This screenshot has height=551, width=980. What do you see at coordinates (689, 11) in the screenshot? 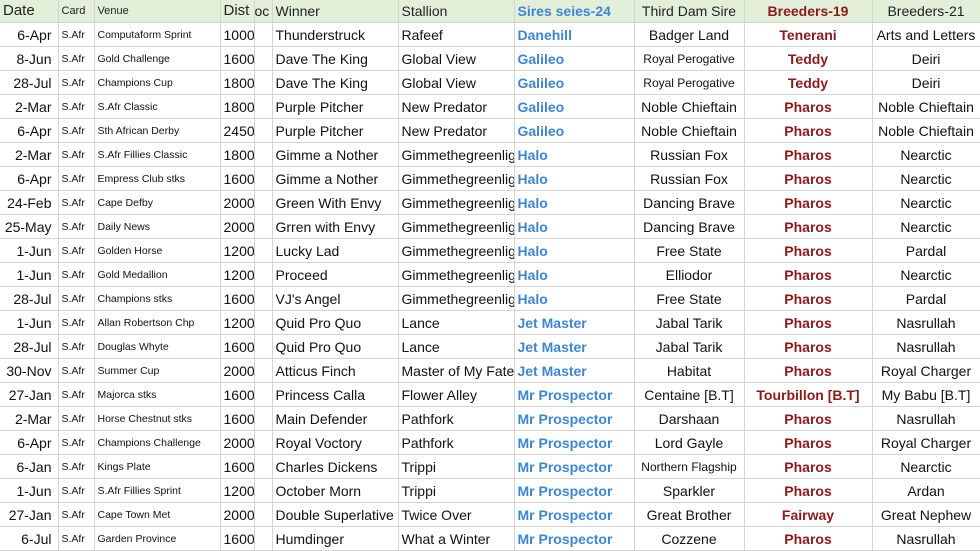
I see `col-header-third-dam-sire: Third Dam Sire` at bounding box center [689, 11].